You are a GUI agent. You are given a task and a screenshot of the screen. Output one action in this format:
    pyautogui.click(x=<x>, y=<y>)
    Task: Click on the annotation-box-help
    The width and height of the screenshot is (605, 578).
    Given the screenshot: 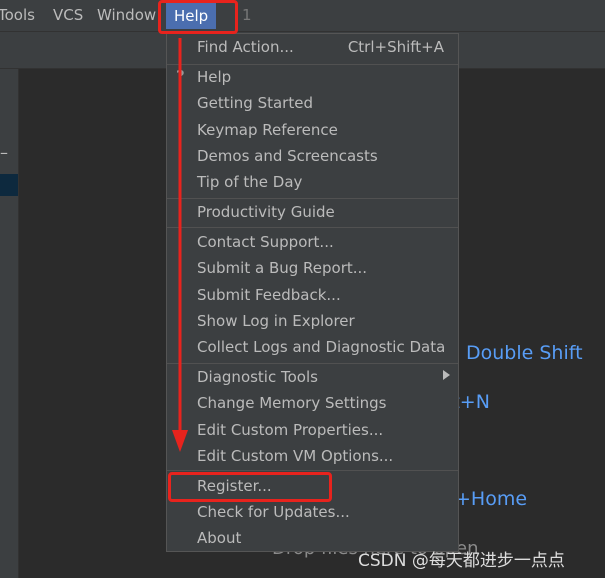 What is the action you would take?
    pyautogui.click(x=198, y=17)
    